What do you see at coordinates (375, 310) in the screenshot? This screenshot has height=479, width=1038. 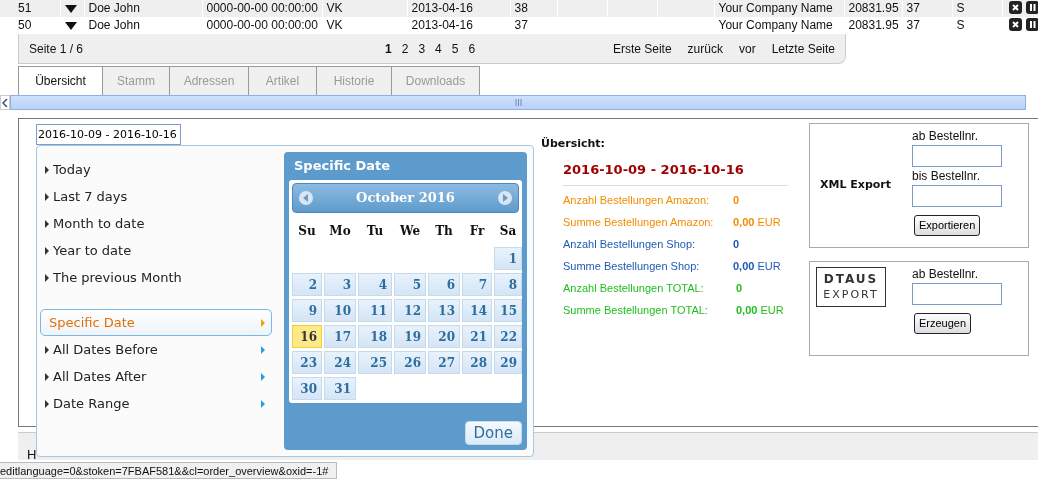 I see `calendar-day: 11` at bounding box center [375, 310].